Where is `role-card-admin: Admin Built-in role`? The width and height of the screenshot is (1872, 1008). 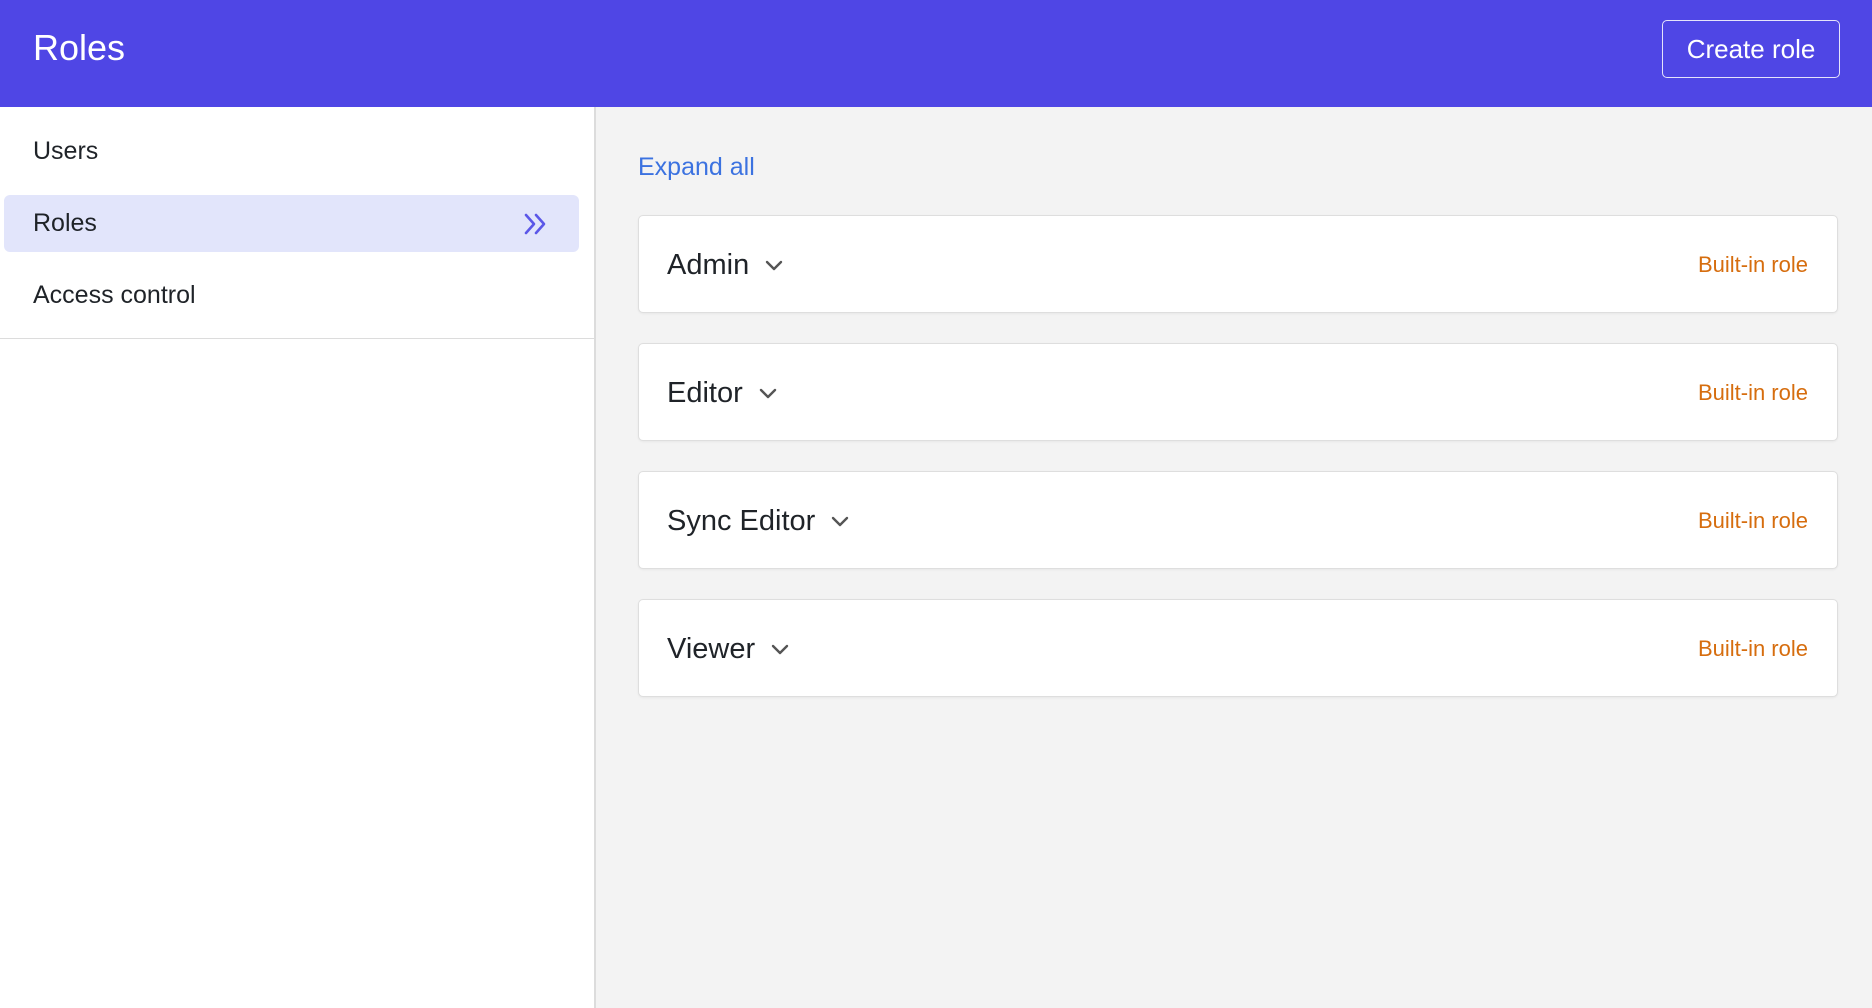
role-card-admin: Admin Built-in role is located at coordinates (1238, 264).